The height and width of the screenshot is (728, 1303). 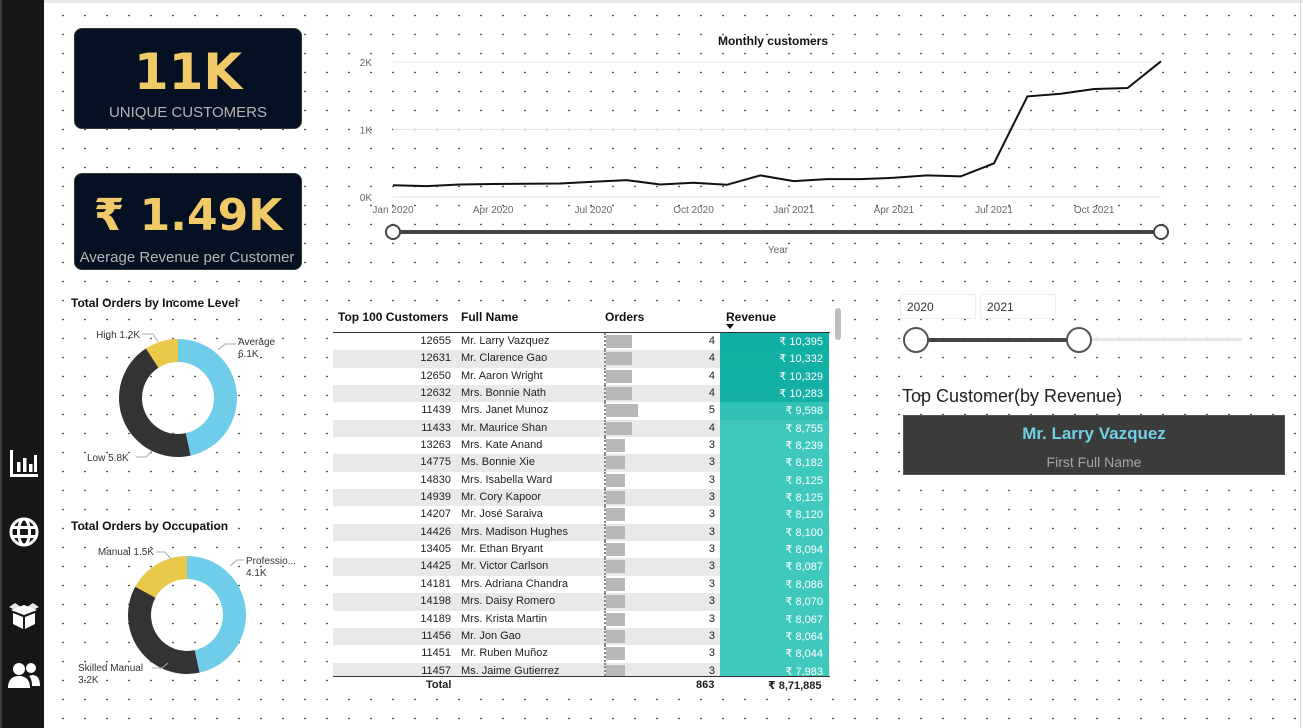 What do you see at coordinates (504, 653) in the screenshot?
I see `customer-name-cell: Mr. Ruben Muñoz` at bounding box center [504, 653].